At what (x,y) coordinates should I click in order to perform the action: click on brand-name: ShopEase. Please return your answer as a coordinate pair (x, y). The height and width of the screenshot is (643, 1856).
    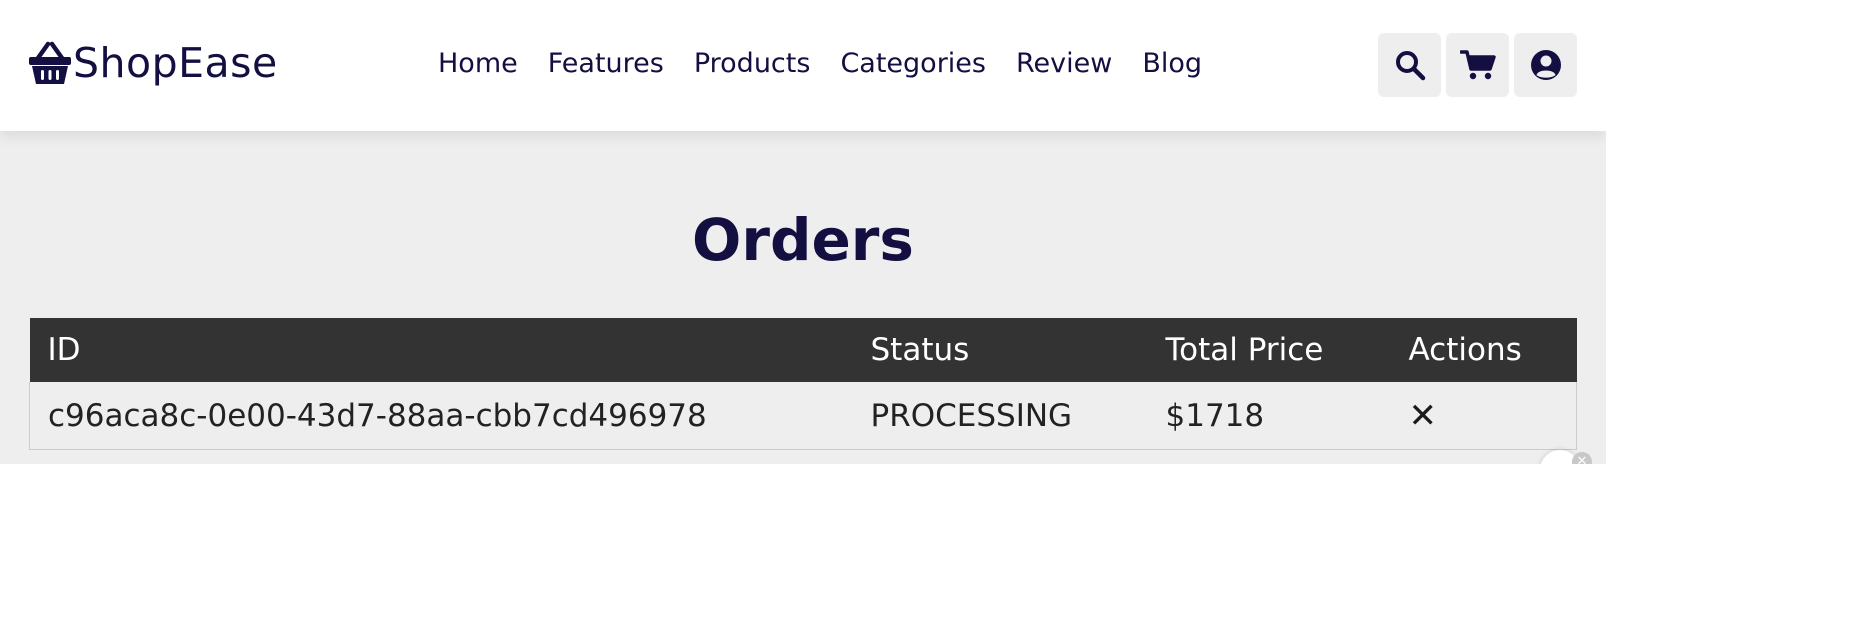
    Looking at the image, I should click on (175, 63).